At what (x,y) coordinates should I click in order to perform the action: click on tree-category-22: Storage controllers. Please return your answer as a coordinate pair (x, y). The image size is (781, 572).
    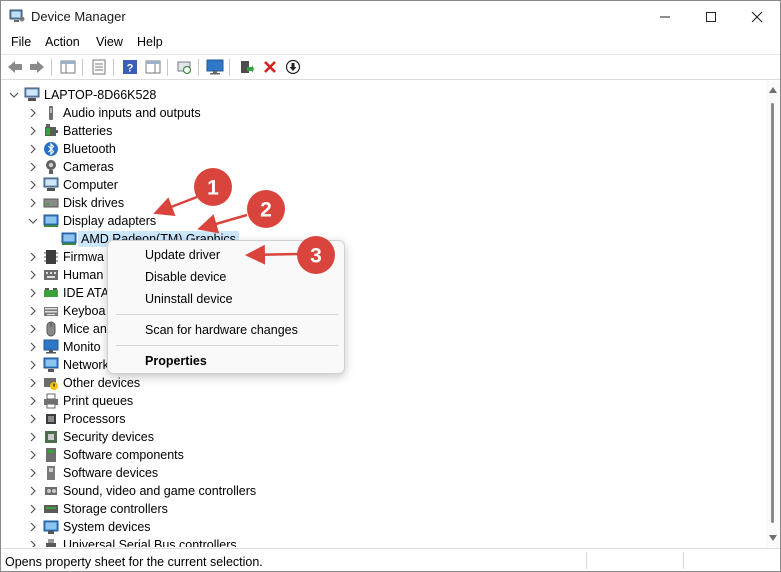
    Looking at the image, I should click on (97, 509).